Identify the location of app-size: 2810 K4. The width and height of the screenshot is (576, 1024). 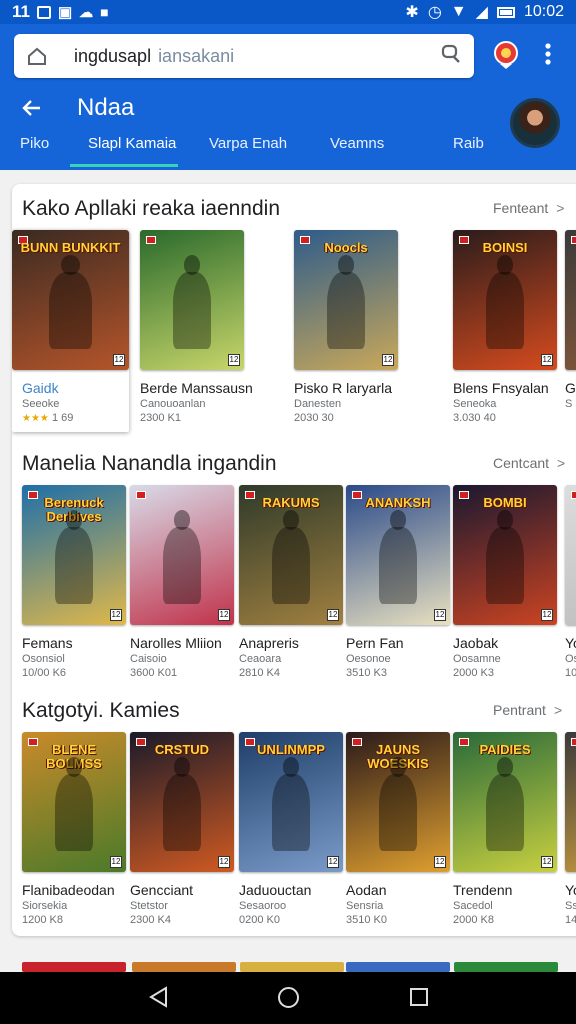
(259, 673).